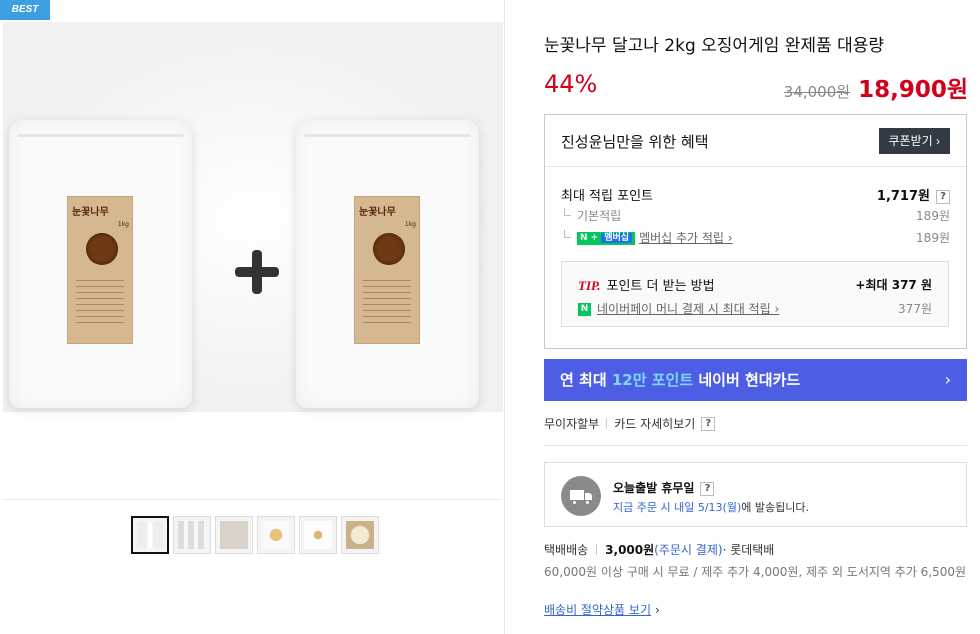 Image resolution: width=980 pixels, height=634 pixels. What do you see at coordinates (607, 196) in the screenshot?
I see `max-points-label: 최대 적립 포인트` at bounding box center [607, 196].